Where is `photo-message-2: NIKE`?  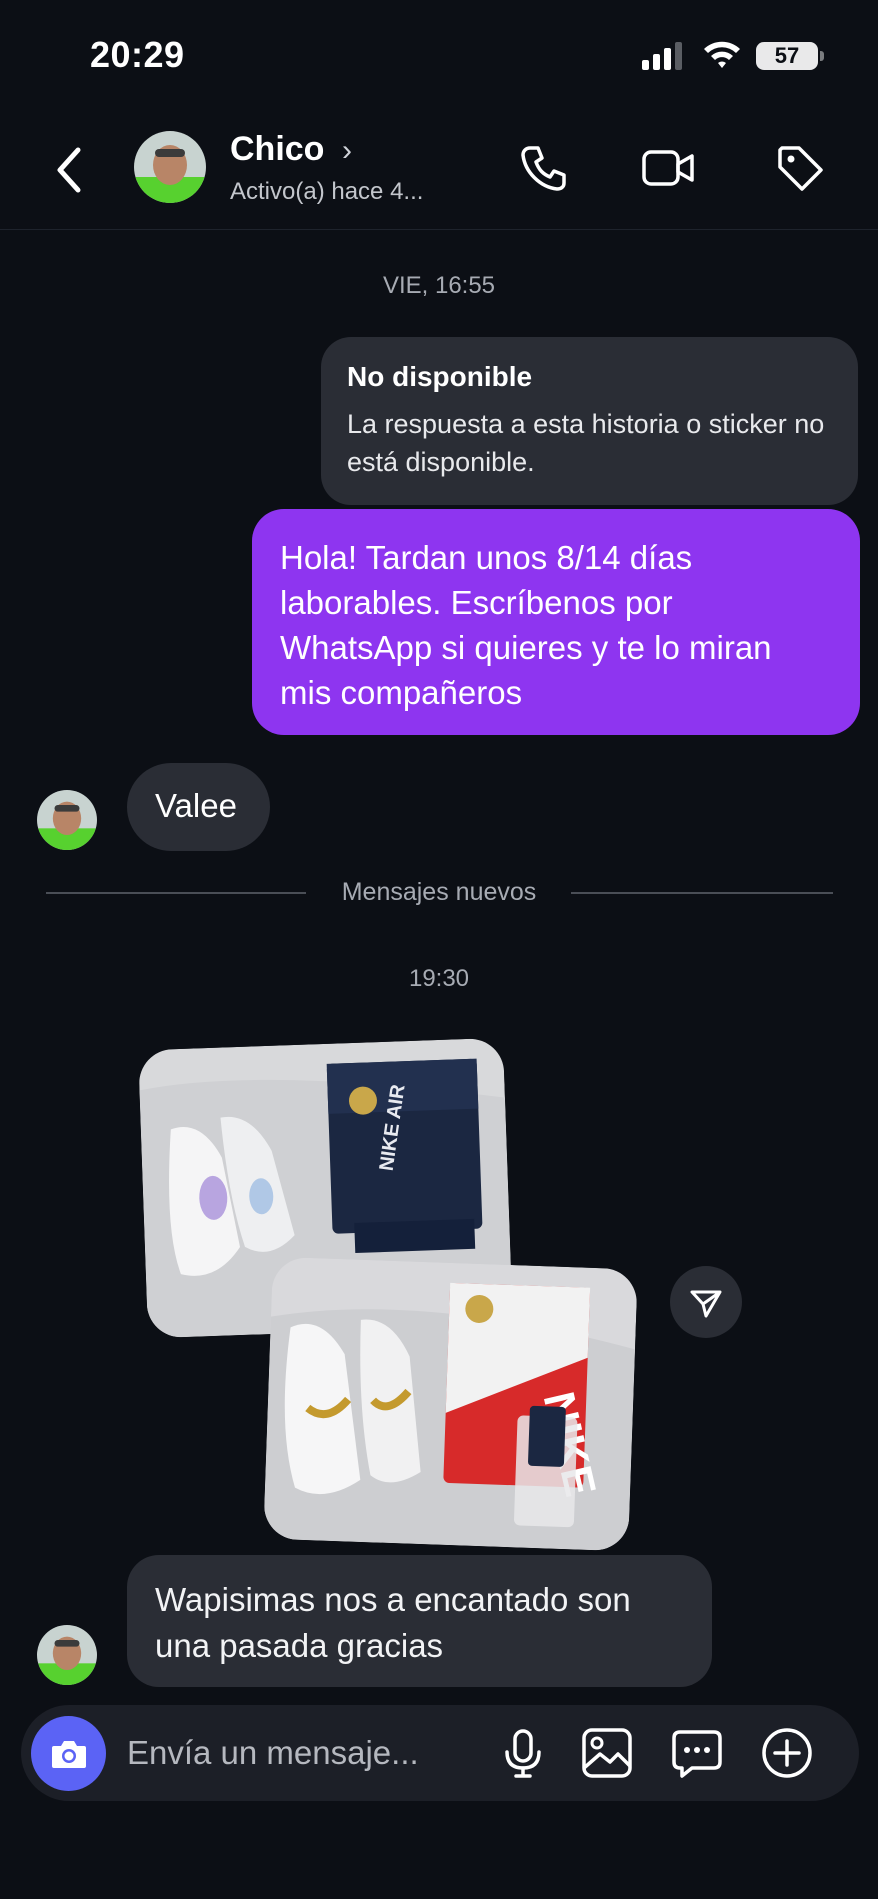 photo-message-2: NIKE is located at coordinates (450, 1404).